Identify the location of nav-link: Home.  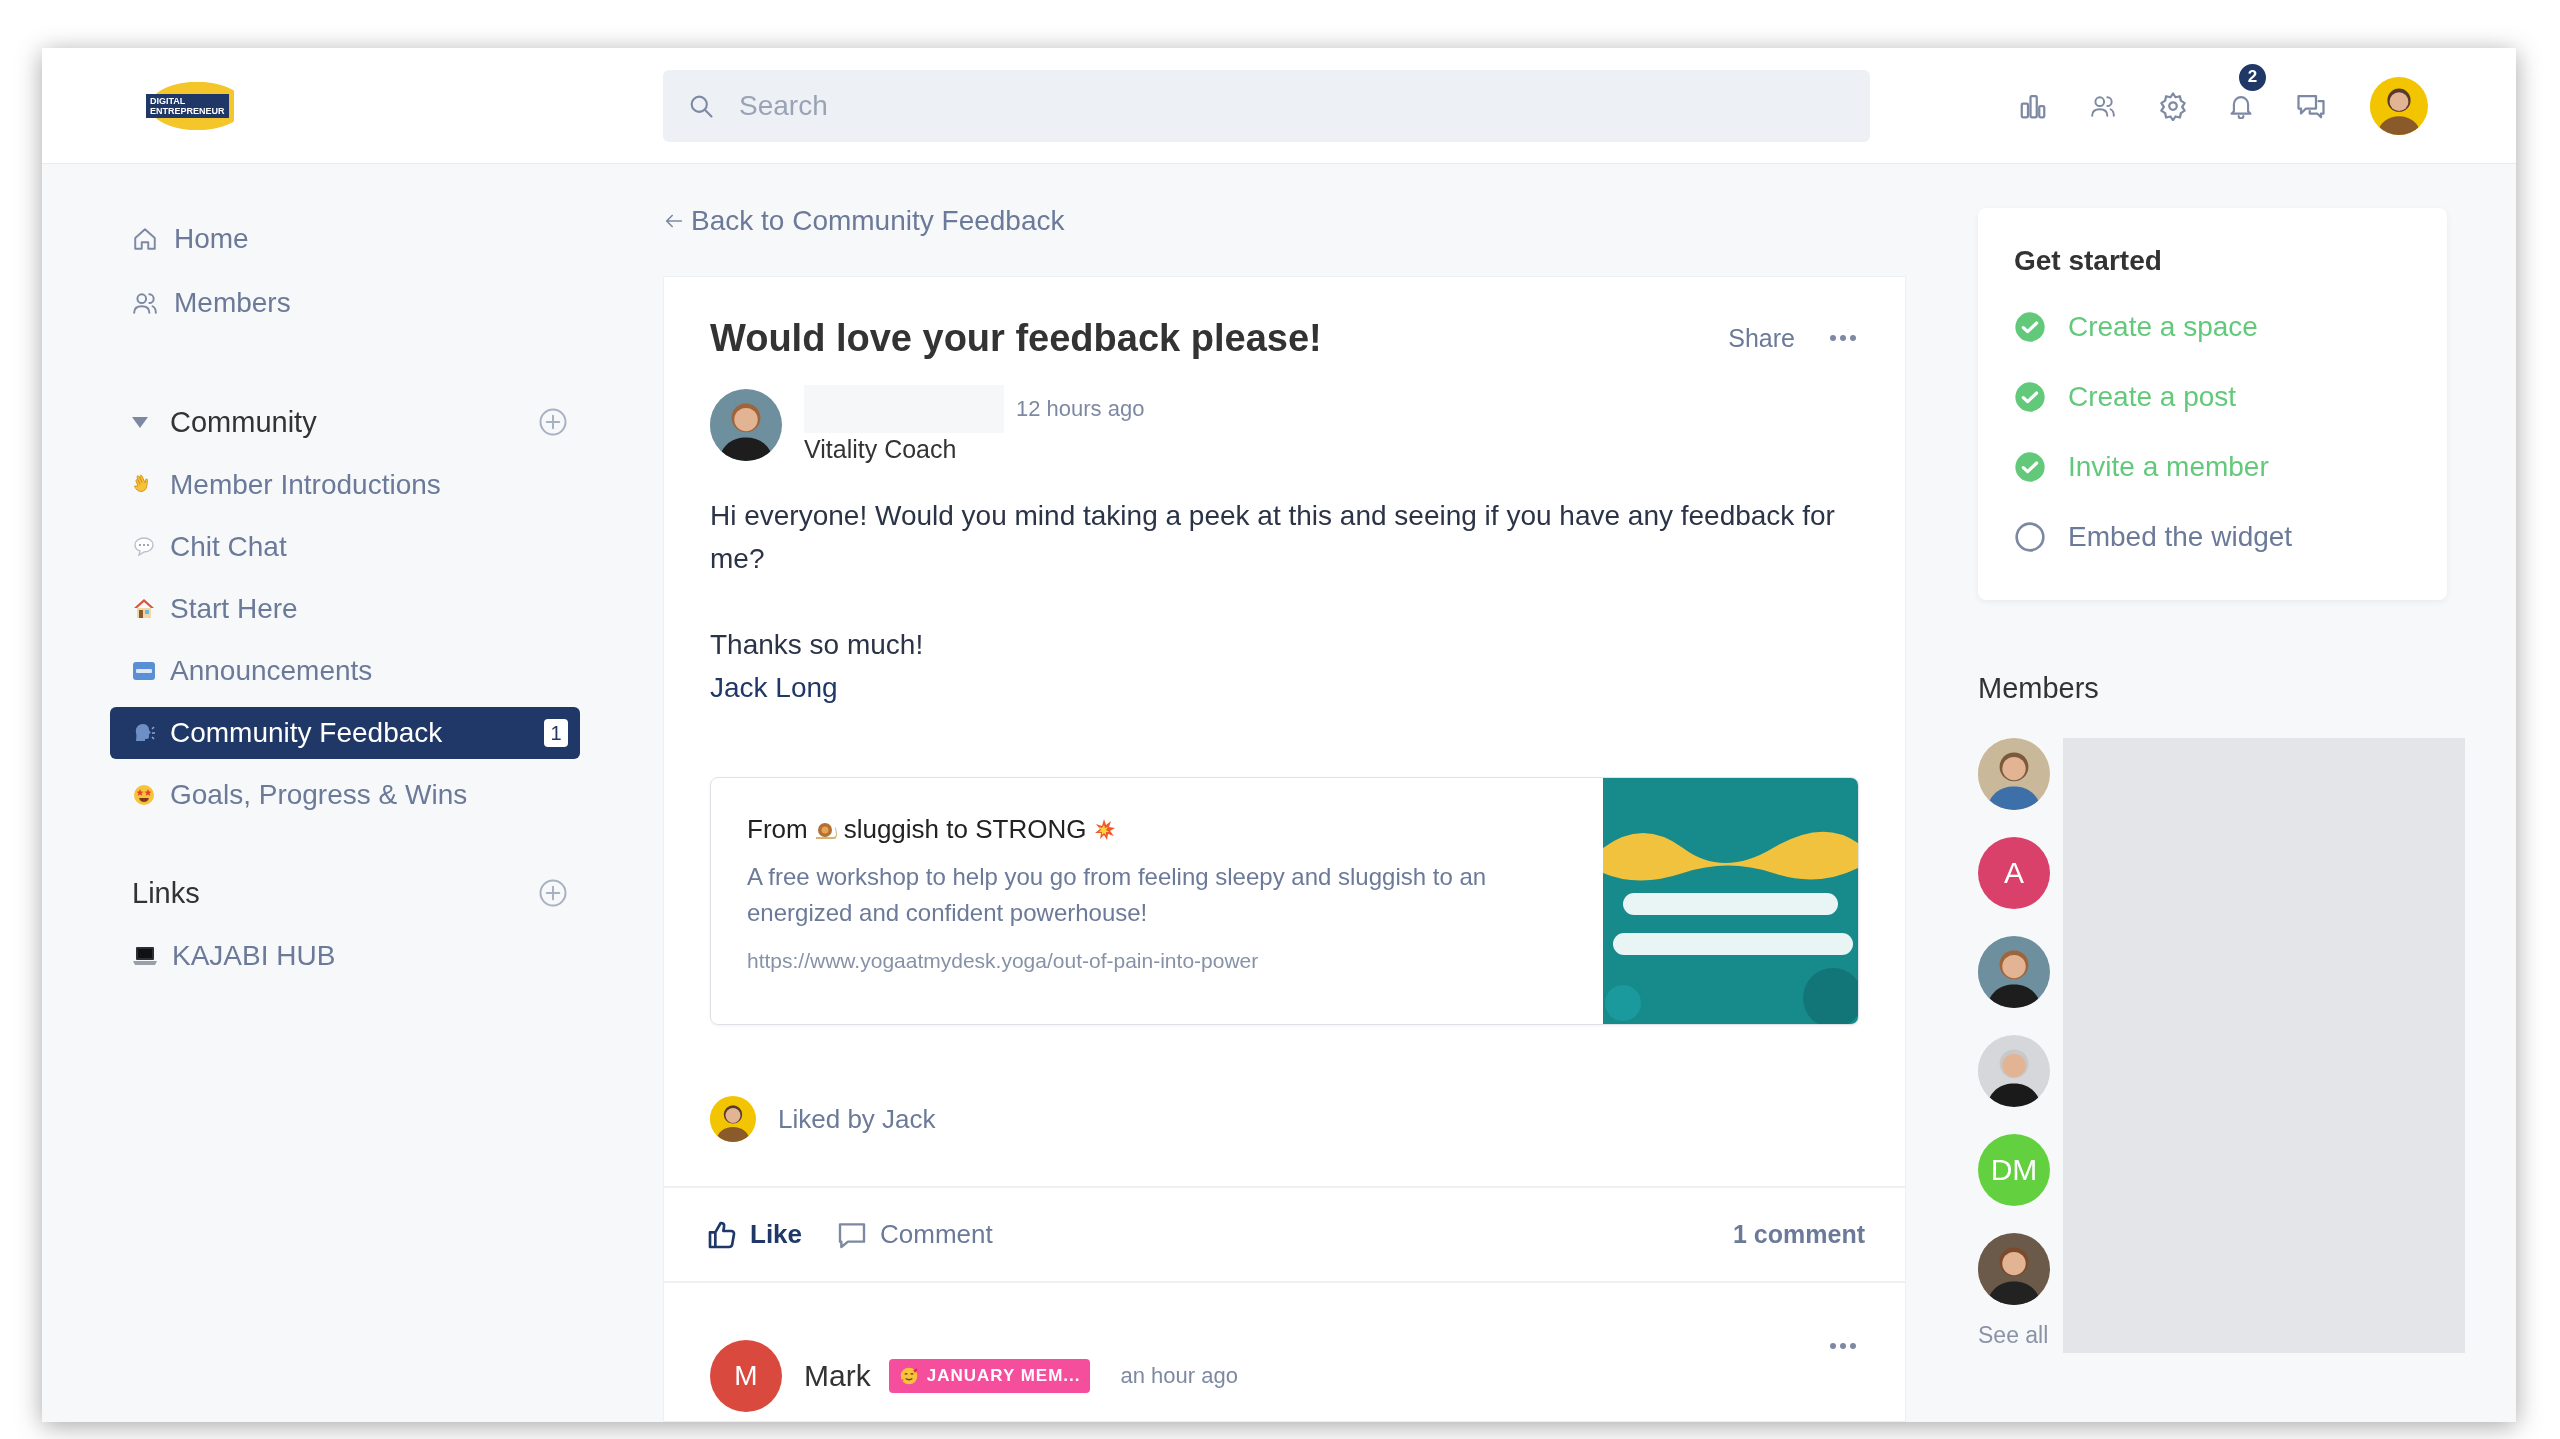
(211, 239).